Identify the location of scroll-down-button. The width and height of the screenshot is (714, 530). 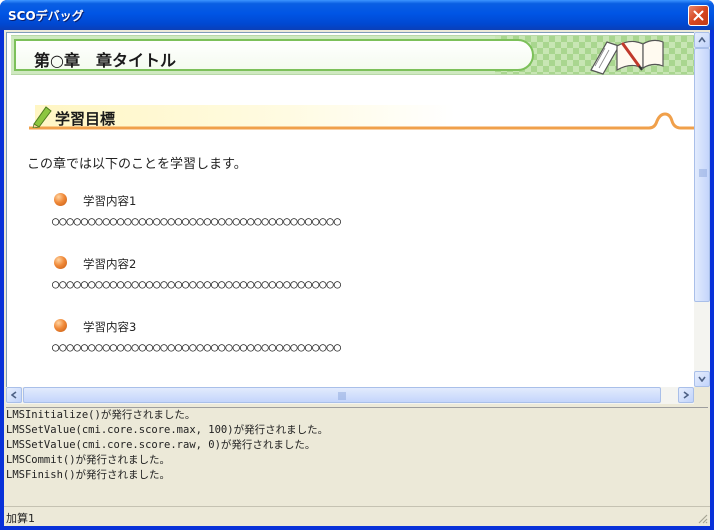
(702, 379).